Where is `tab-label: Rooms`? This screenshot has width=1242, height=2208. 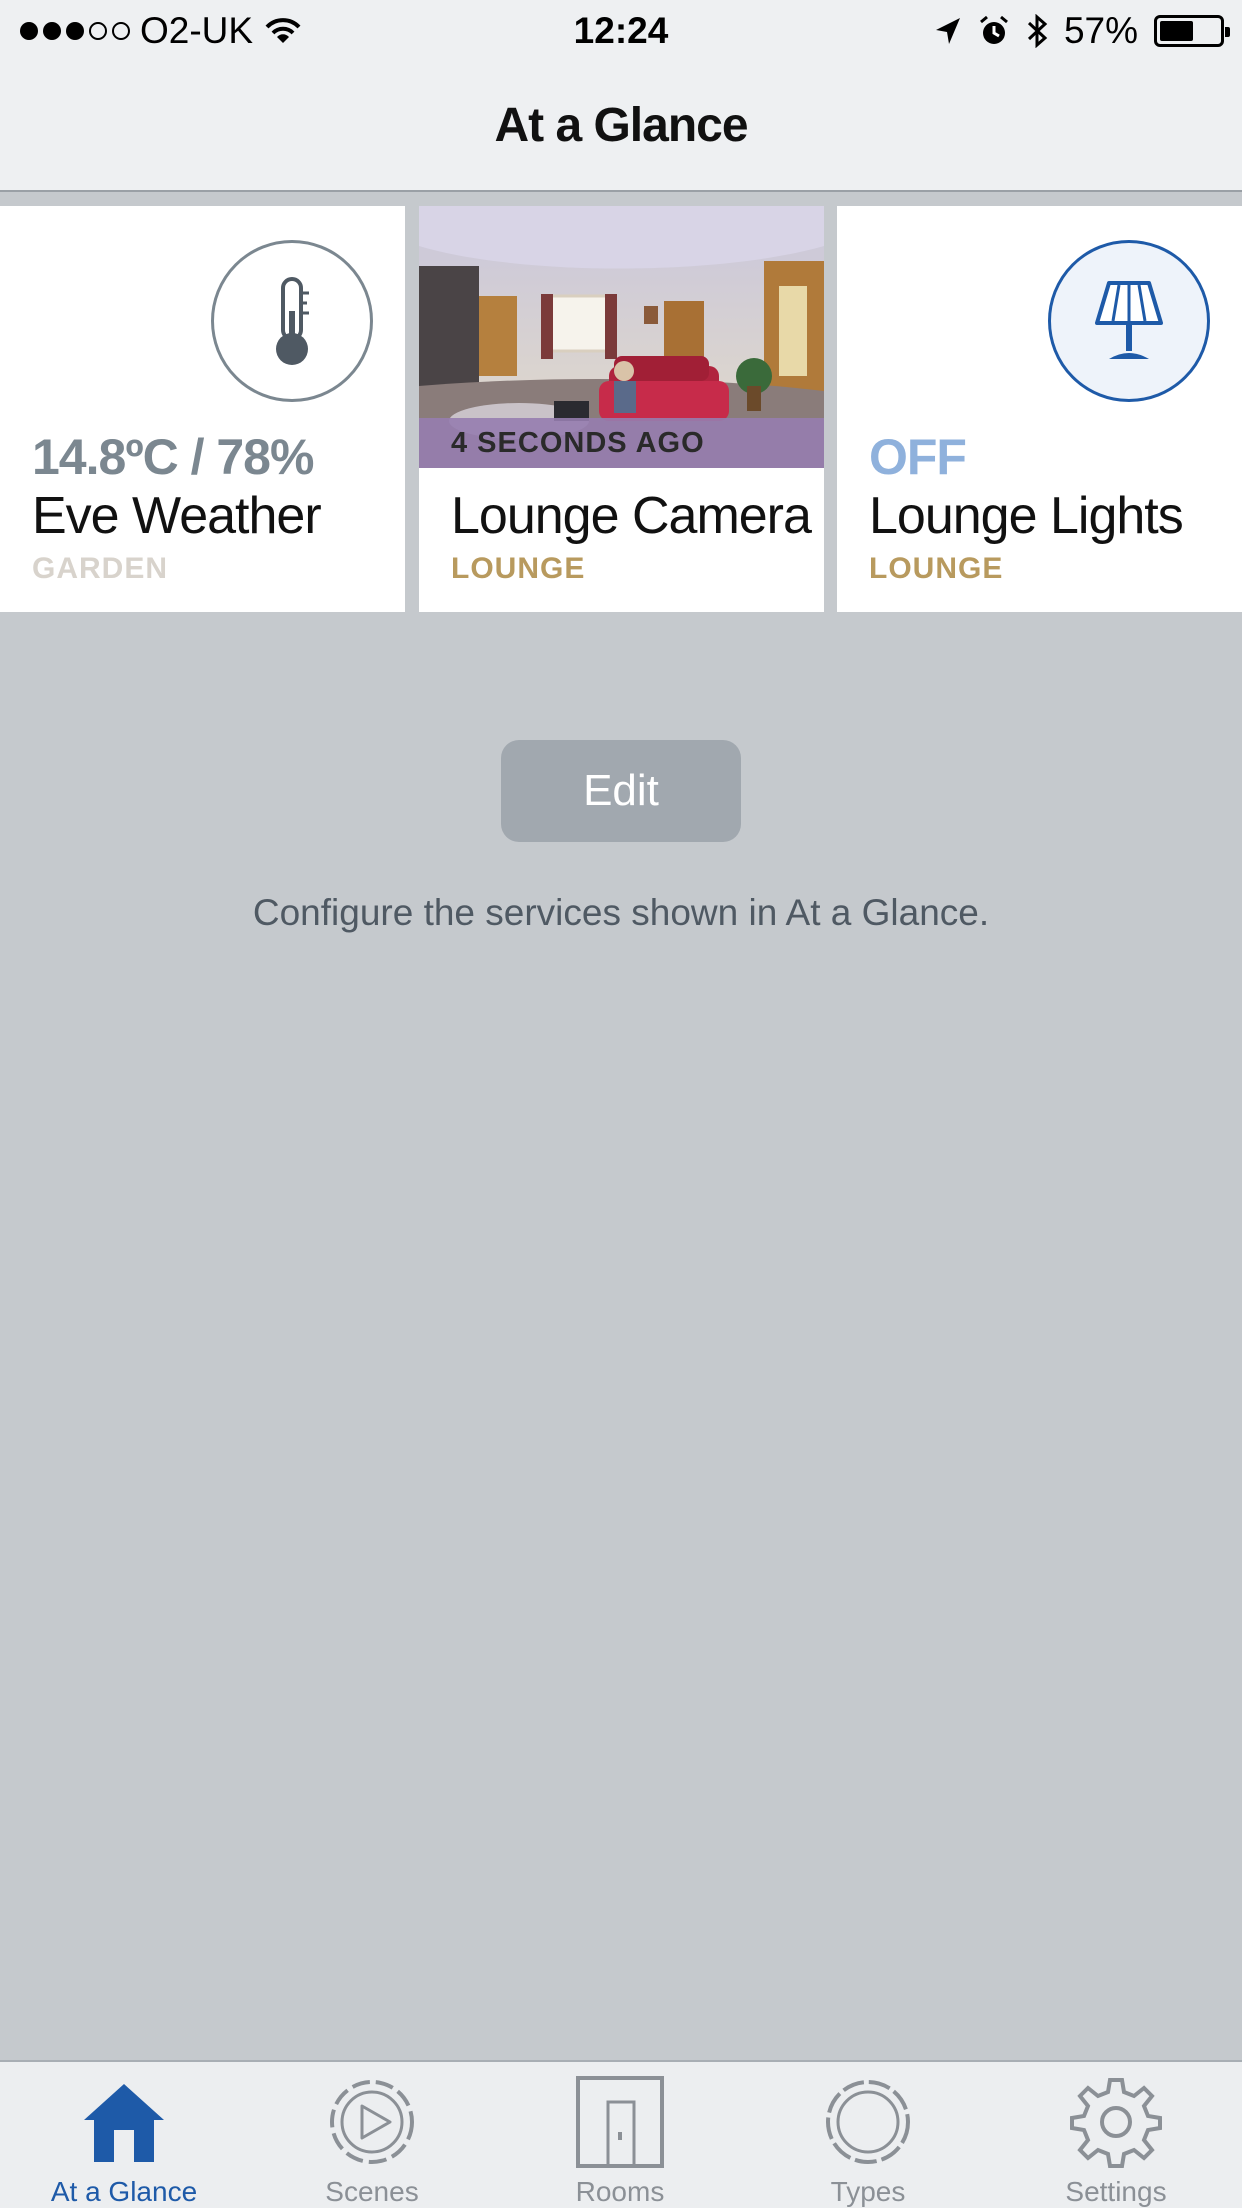
tab-label: Rooms is located at coordinates (620, 2191).